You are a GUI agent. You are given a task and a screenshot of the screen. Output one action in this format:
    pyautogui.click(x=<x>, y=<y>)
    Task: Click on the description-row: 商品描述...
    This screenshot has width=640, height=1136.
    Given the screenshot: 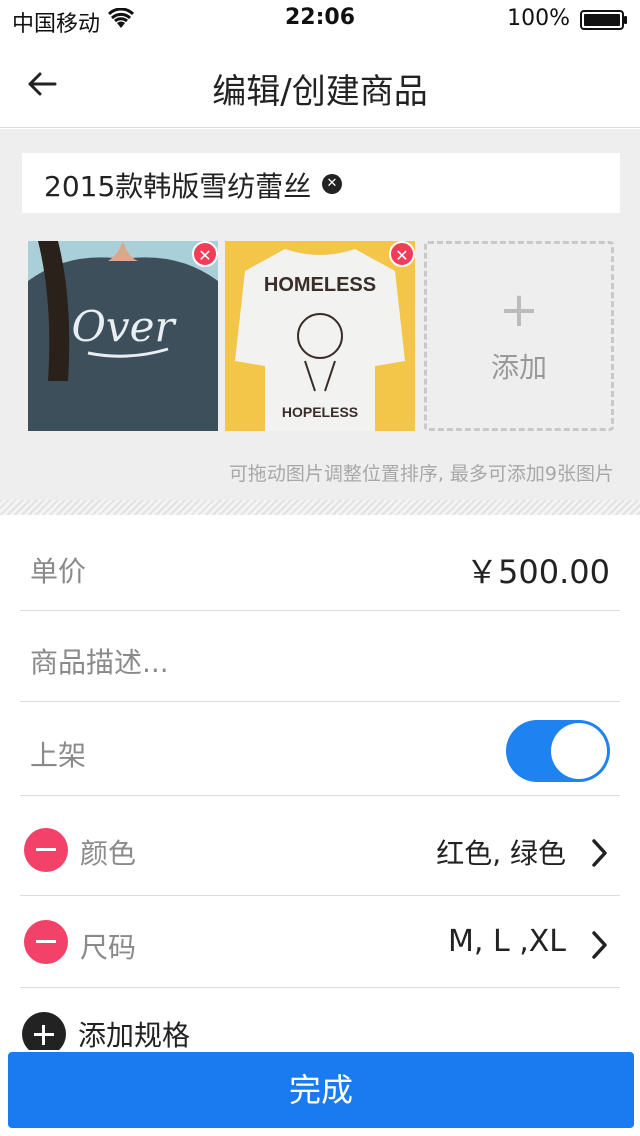 What is the action you would take?
    pyautogui.click(x=320, y=656)
    